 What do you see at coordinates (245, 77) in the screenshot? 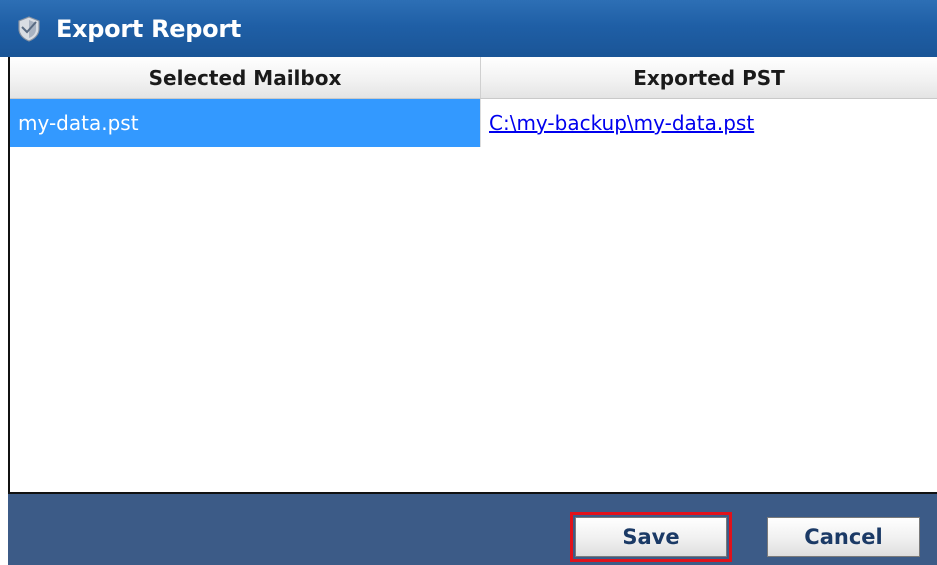
I see `column-header-selected-mailbox: Selected Mailbox` at bounding box center [245, 77].